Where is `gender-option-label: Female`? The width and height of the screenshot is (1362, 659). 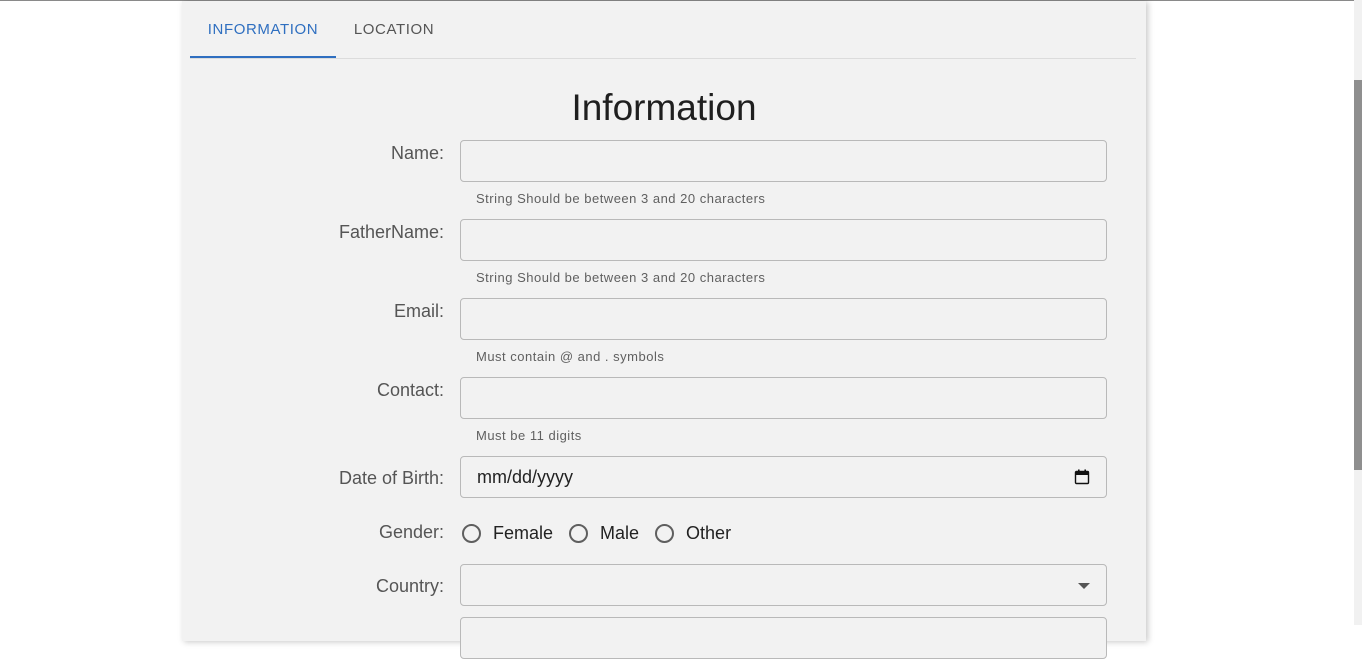 gender-option-label: Female is located at coordinates (523, 532).